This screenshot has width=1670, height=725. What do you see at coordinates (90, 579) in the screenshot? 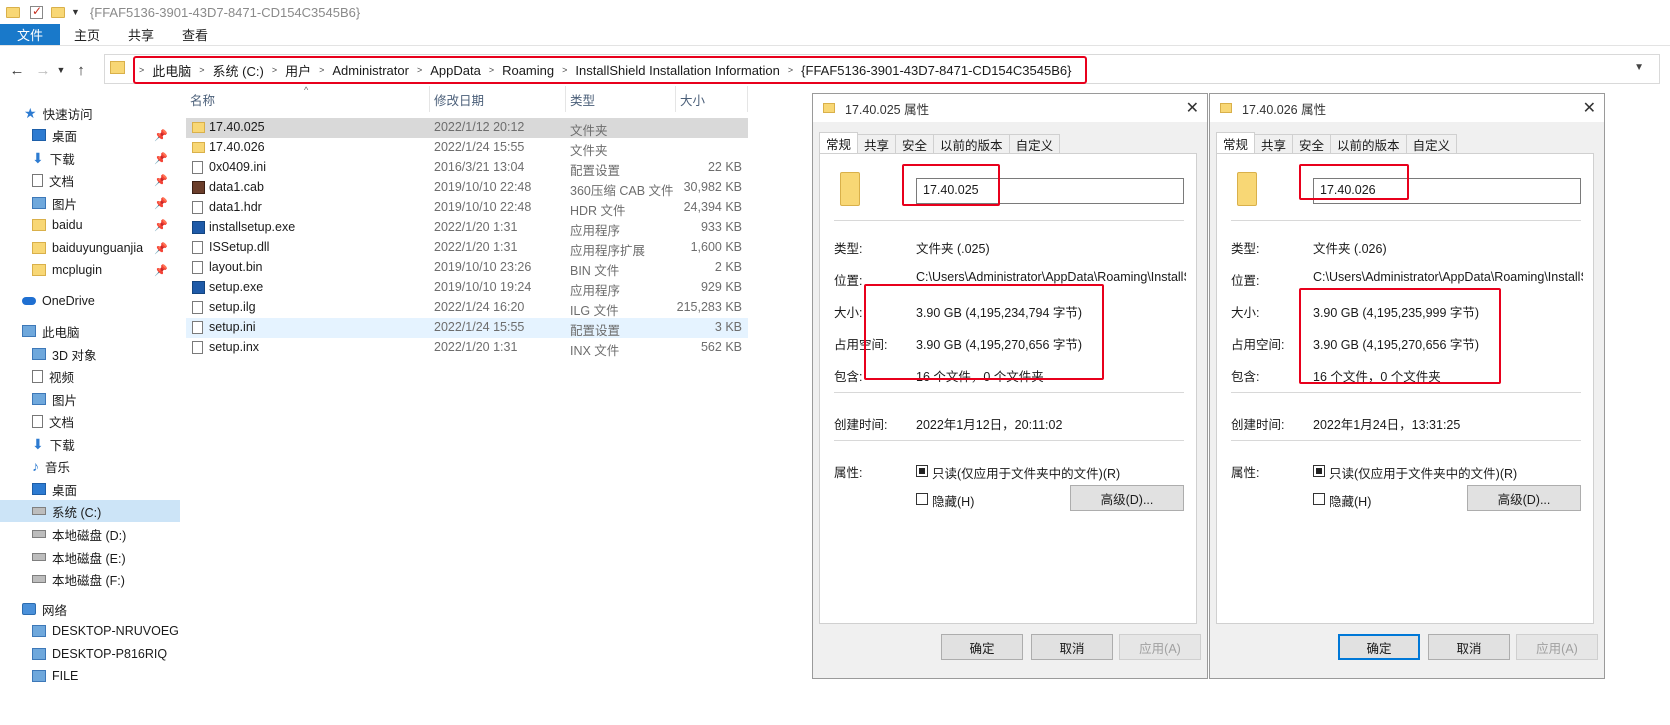
I see `sidebar-item-drive-f: 本地磁盘 (F:)` at bounding box center [90, 579].